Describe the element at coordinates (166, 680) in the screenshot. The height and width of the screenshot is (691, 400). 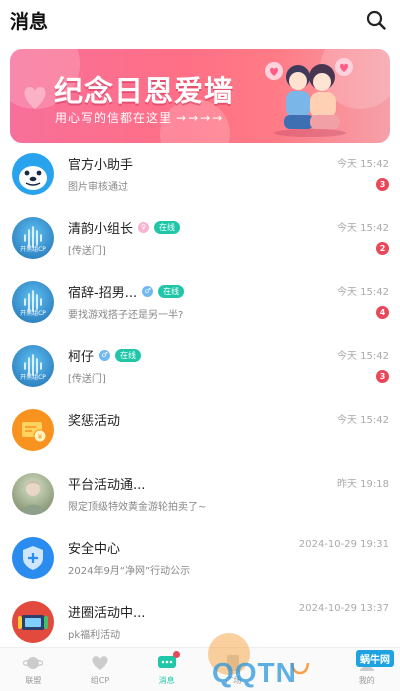
I see `nav-label: 消息` at that location.